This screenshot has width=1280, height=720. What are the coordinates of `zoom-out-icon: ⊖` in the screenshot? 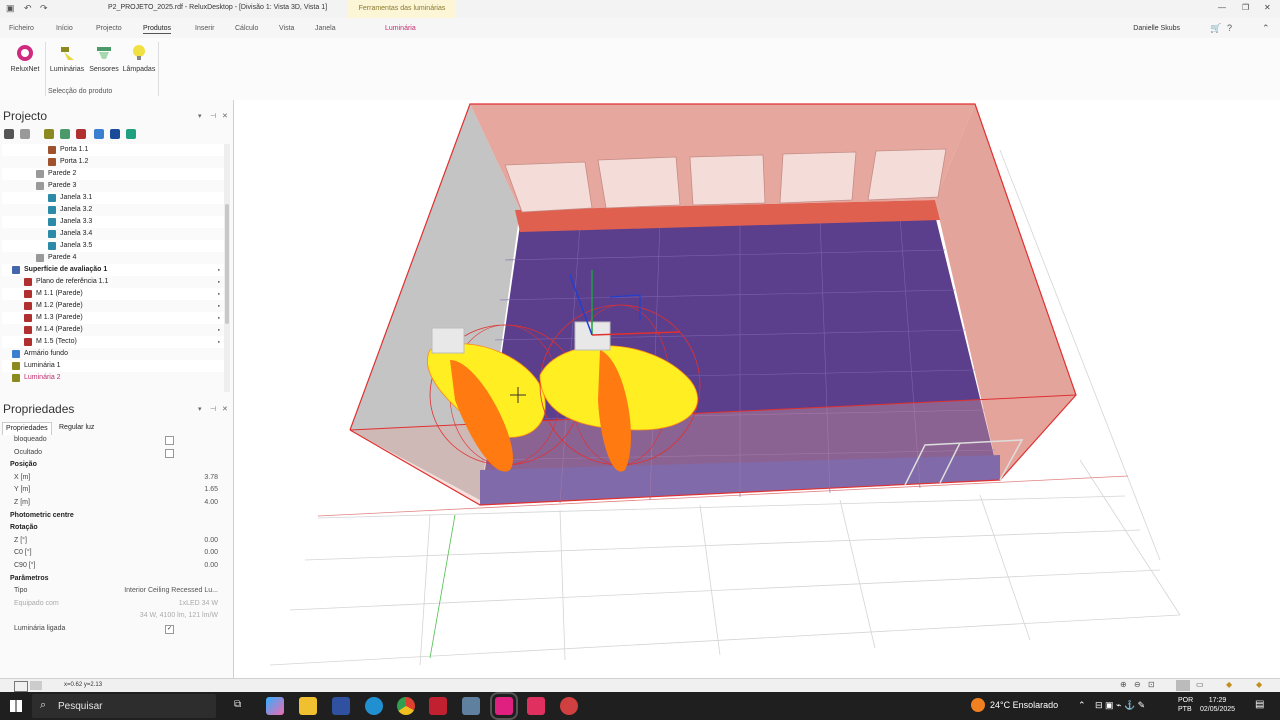 It's located at (1137, 684).